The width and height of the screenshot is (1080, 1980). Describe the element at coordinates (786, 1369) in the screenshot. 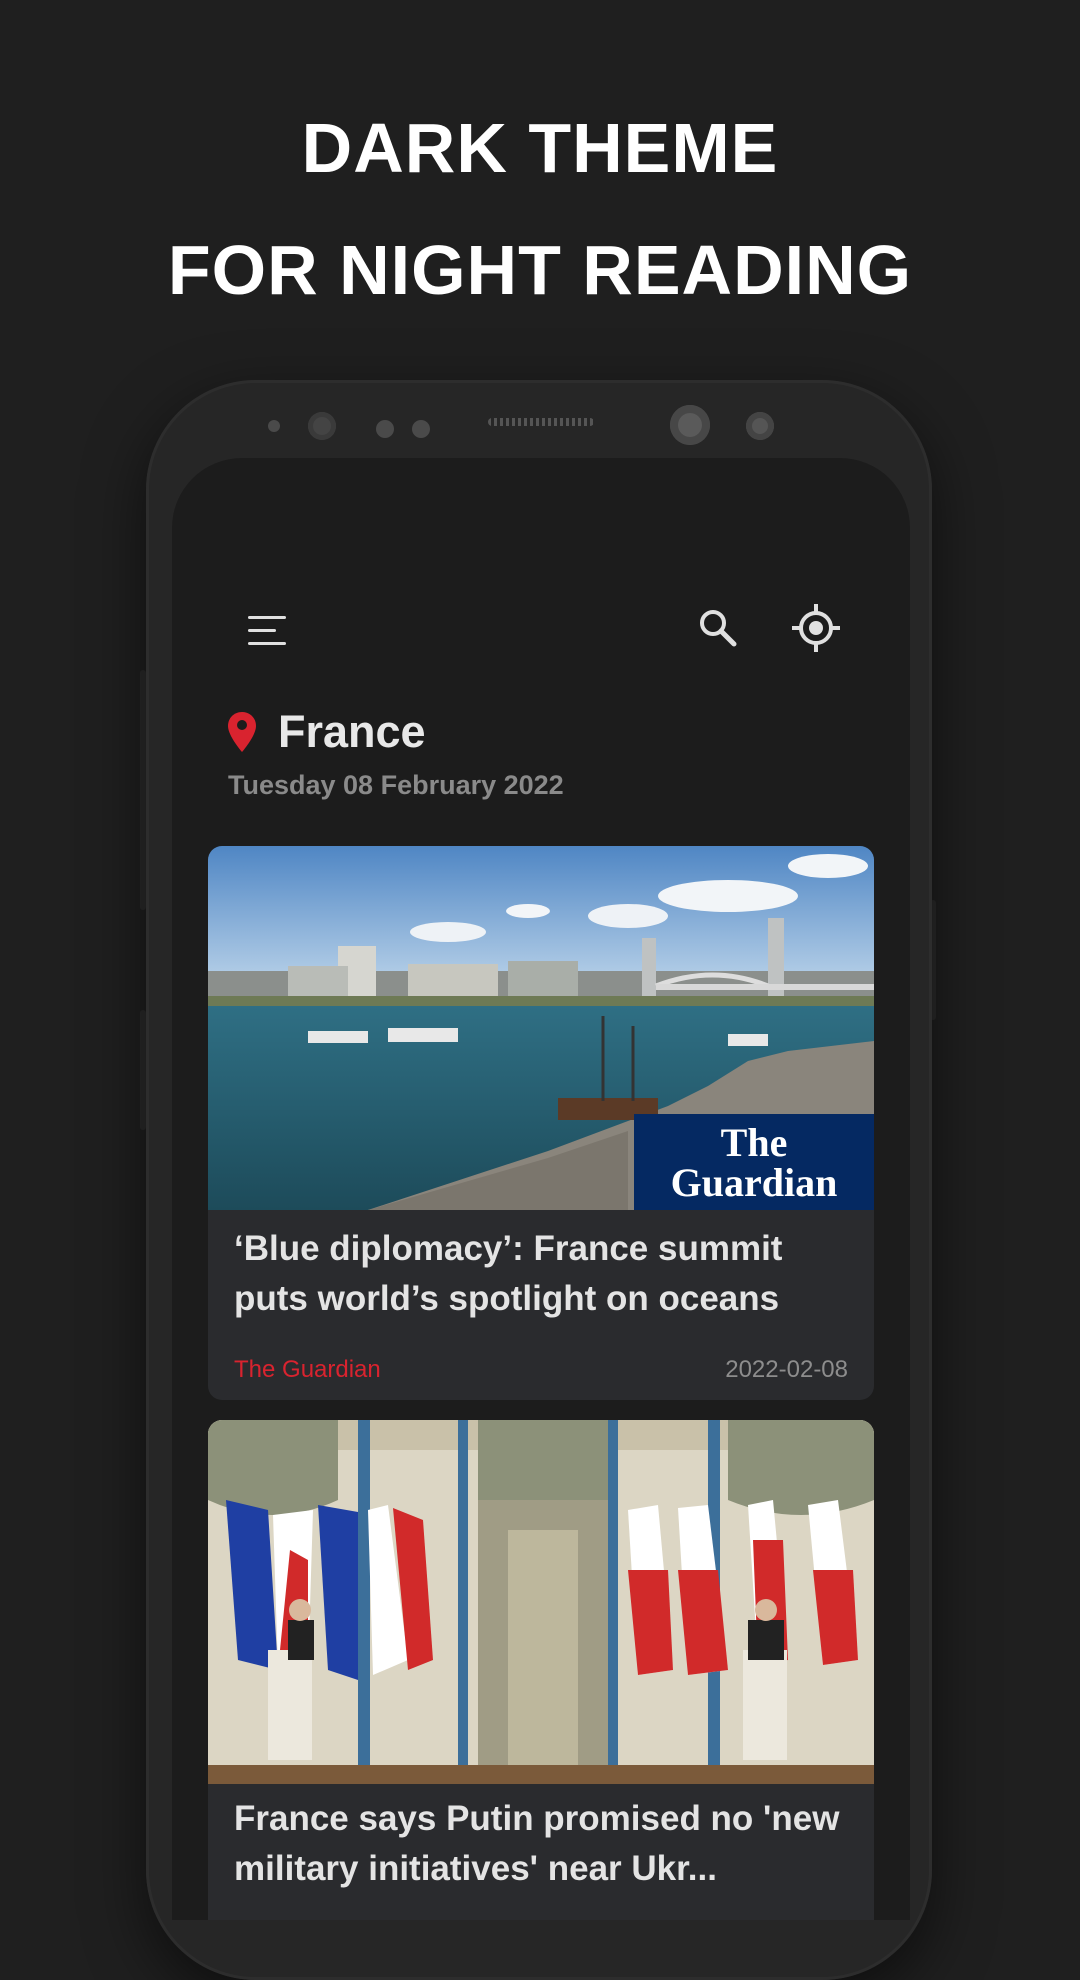

I see `article-date: 2022-02-08` at that location.